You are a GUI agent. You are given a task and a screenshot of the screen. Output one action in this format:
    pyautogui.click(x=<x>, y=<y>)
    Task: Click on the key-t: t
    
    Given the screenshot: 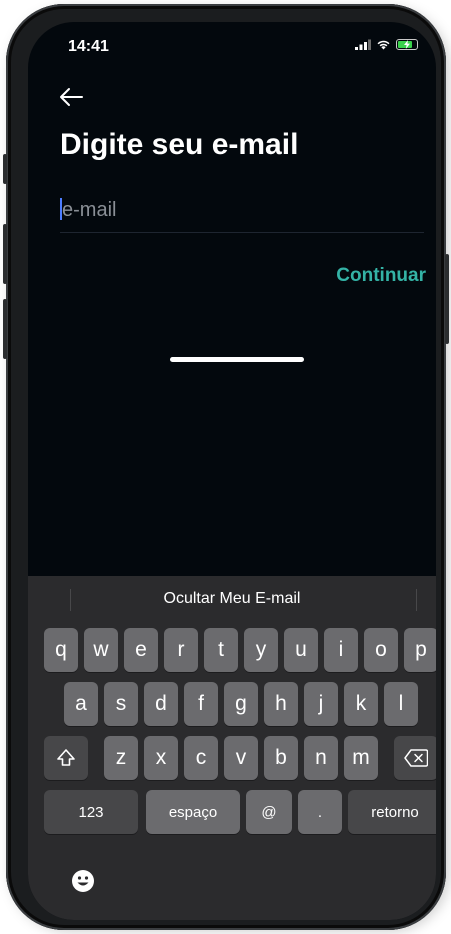 What is the action you would take?
    pyautogui.click(x=221, y=650)
    